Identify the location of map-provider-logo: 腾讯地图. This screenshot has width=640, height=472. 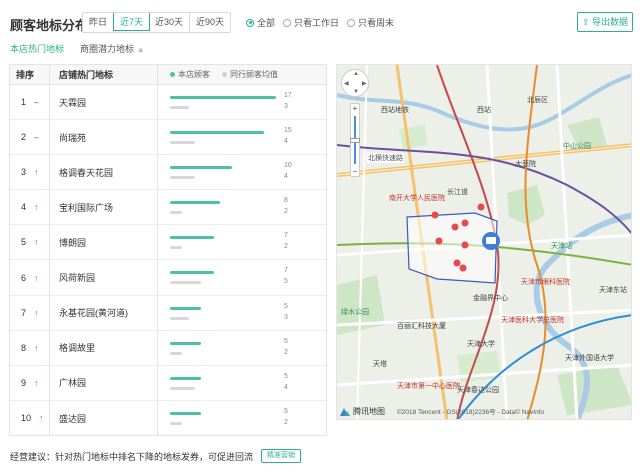
(362, 411).